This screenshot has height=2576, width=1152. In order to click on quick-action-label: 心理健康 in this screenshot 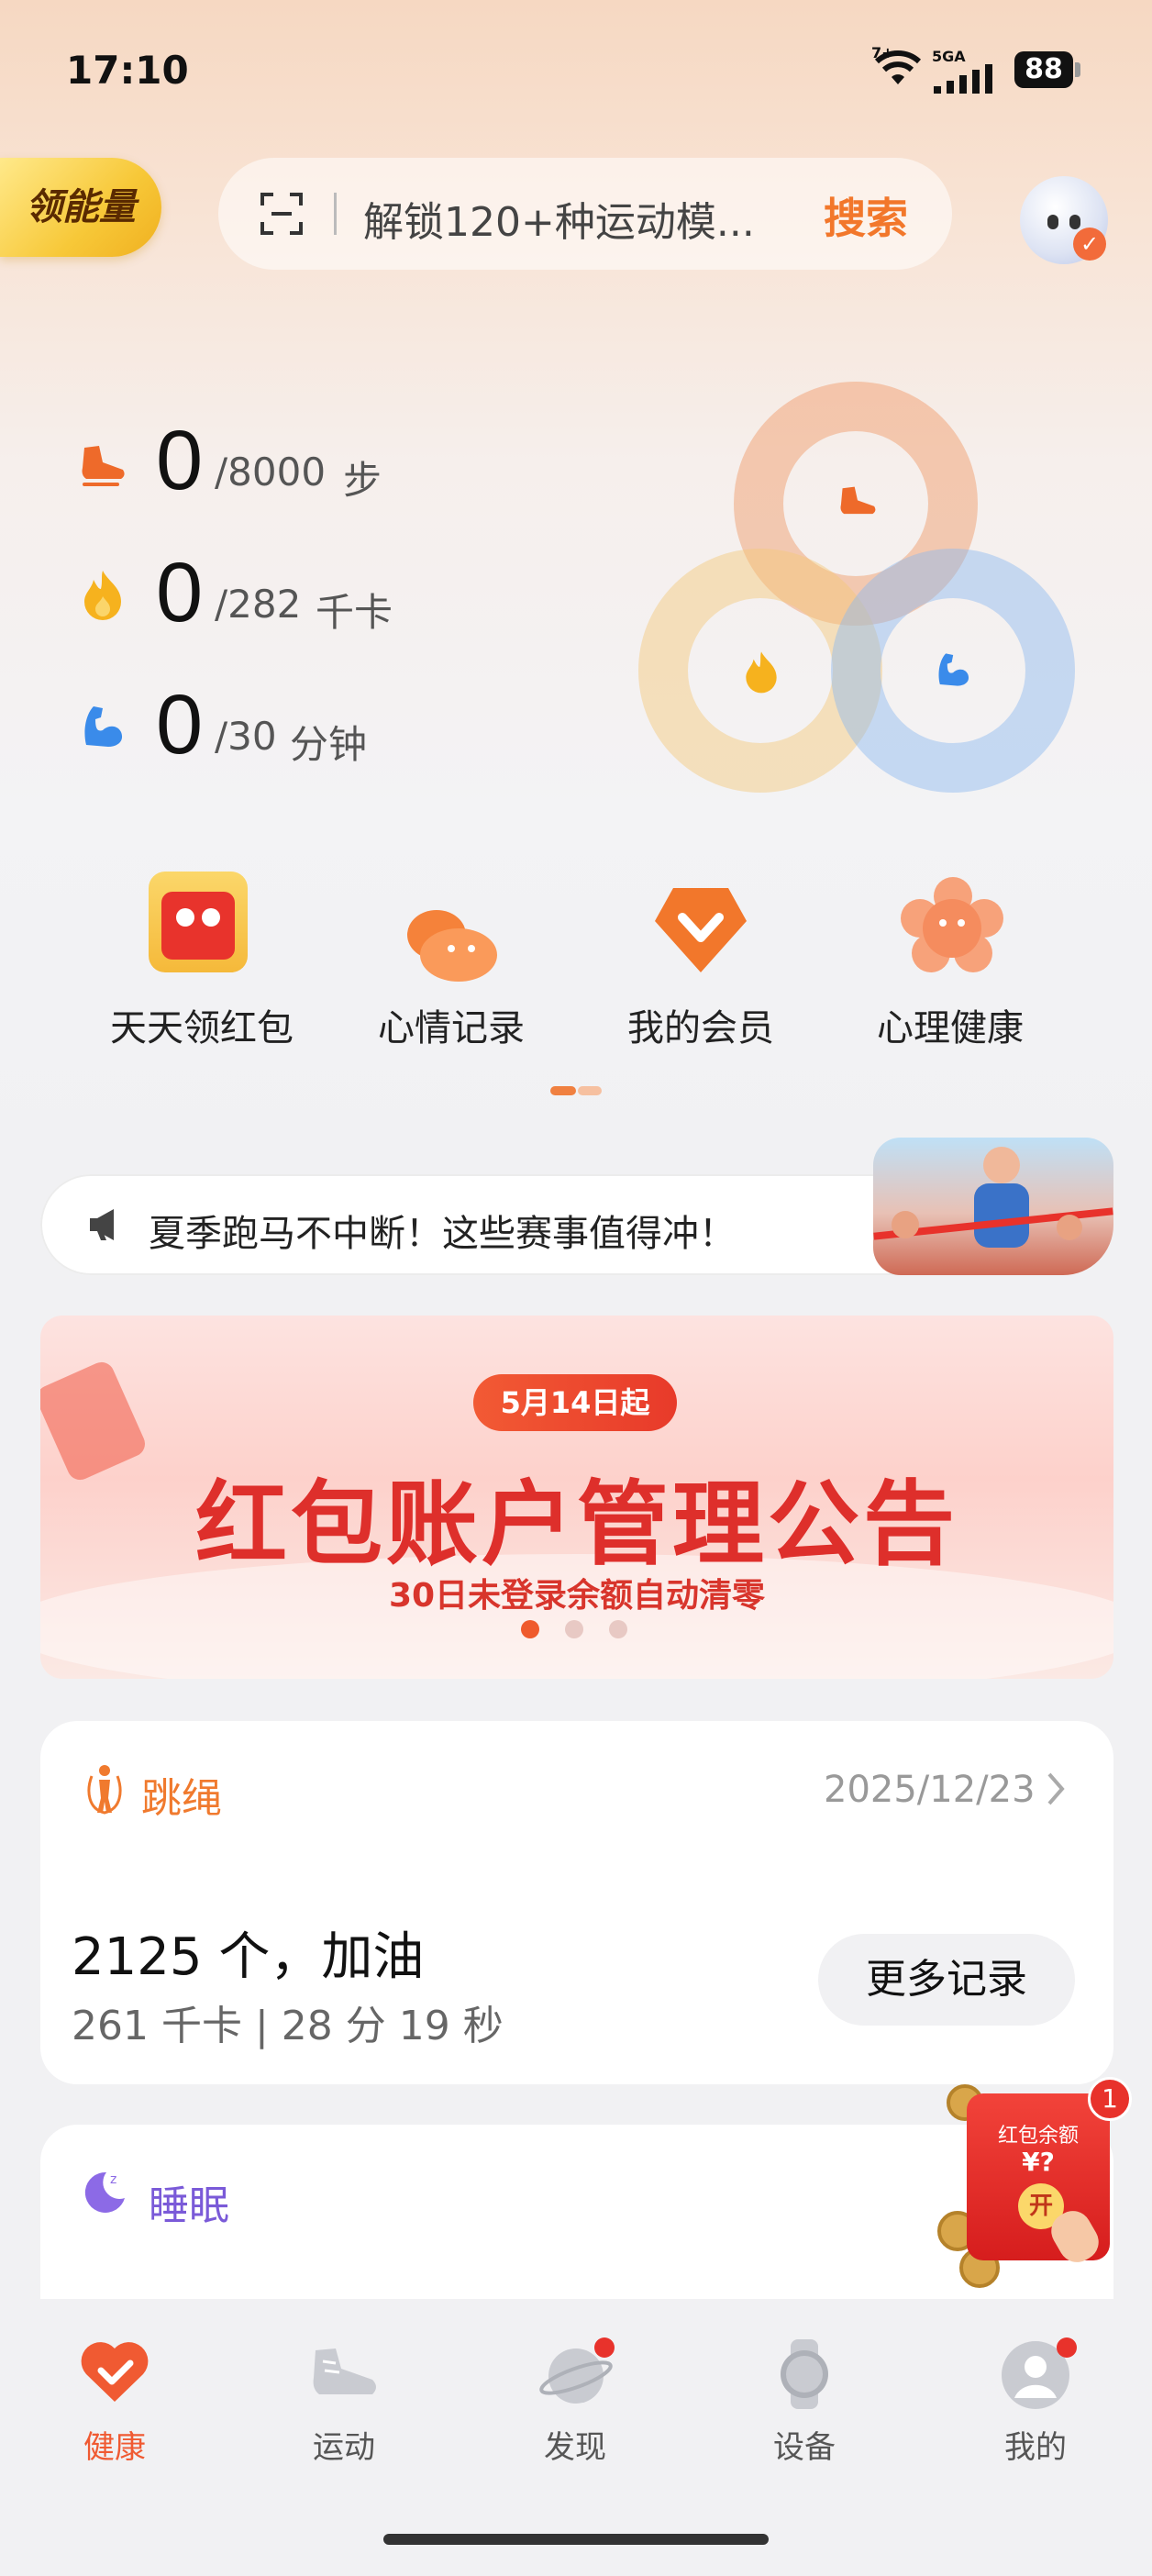, I will do `click(950, 1028)`.